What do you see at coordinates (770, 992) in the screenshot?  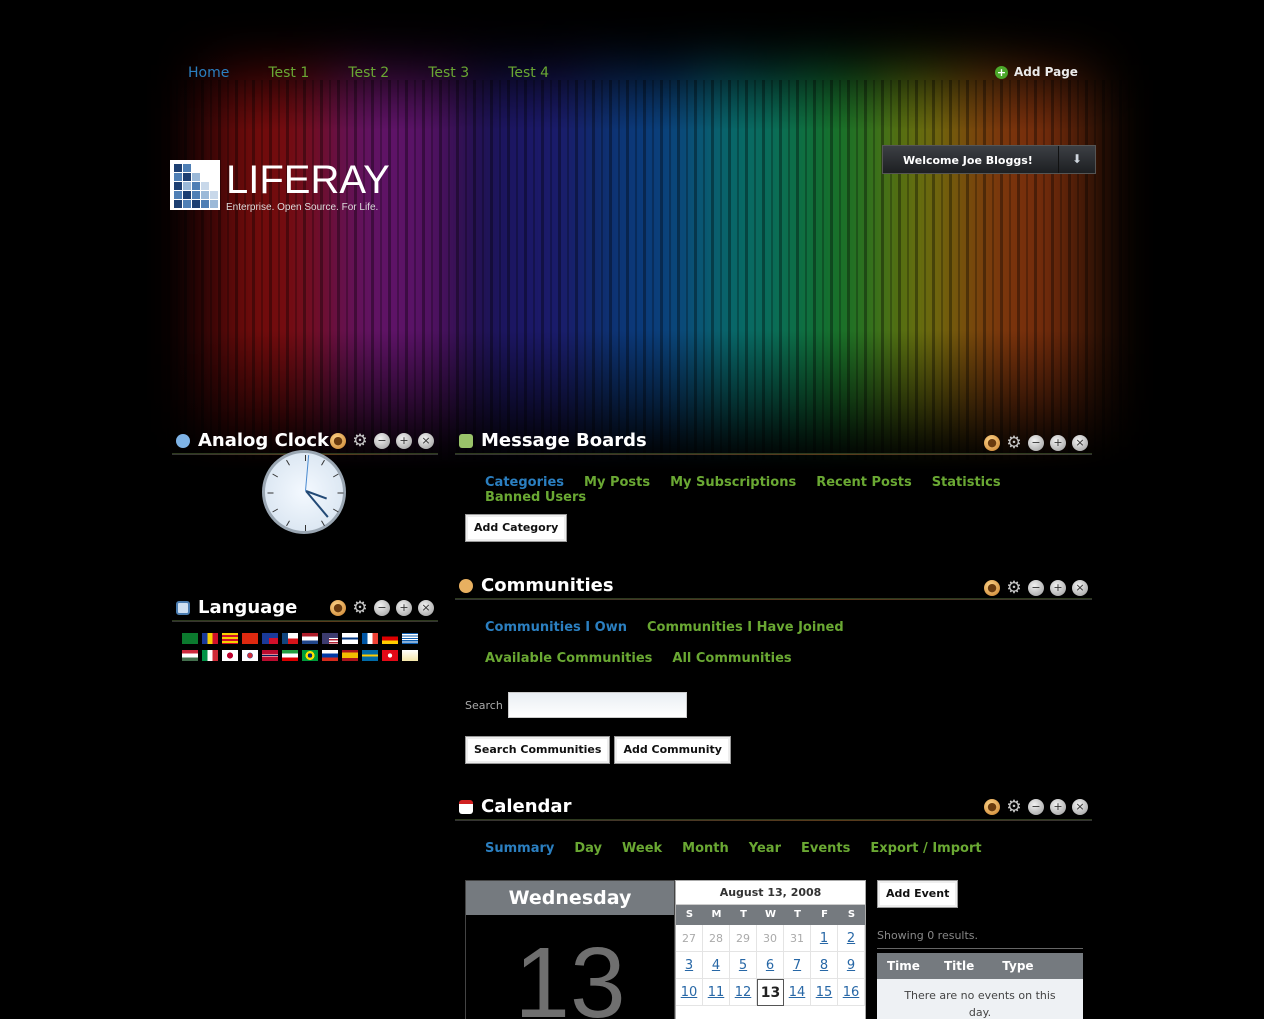 I see `calendar-day-today: 13` at bounding box center [770, 992].